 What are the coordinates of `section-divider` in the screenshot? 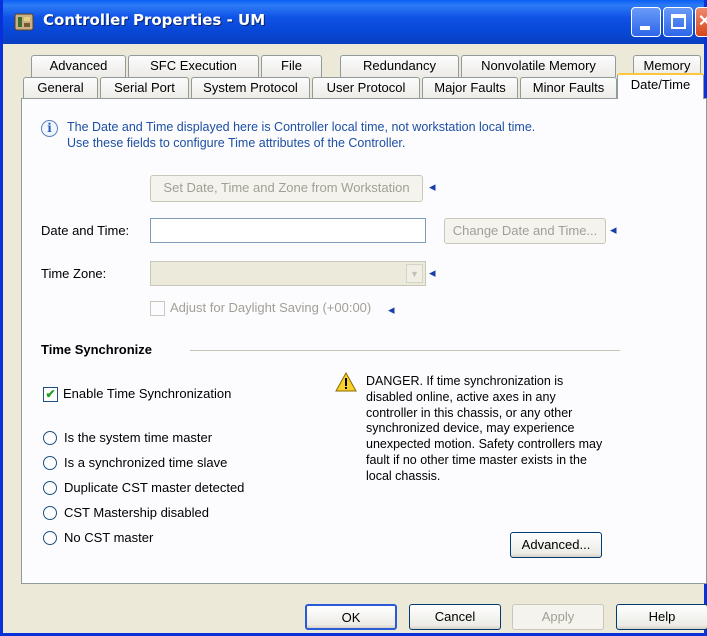 It's located at (405, 350).